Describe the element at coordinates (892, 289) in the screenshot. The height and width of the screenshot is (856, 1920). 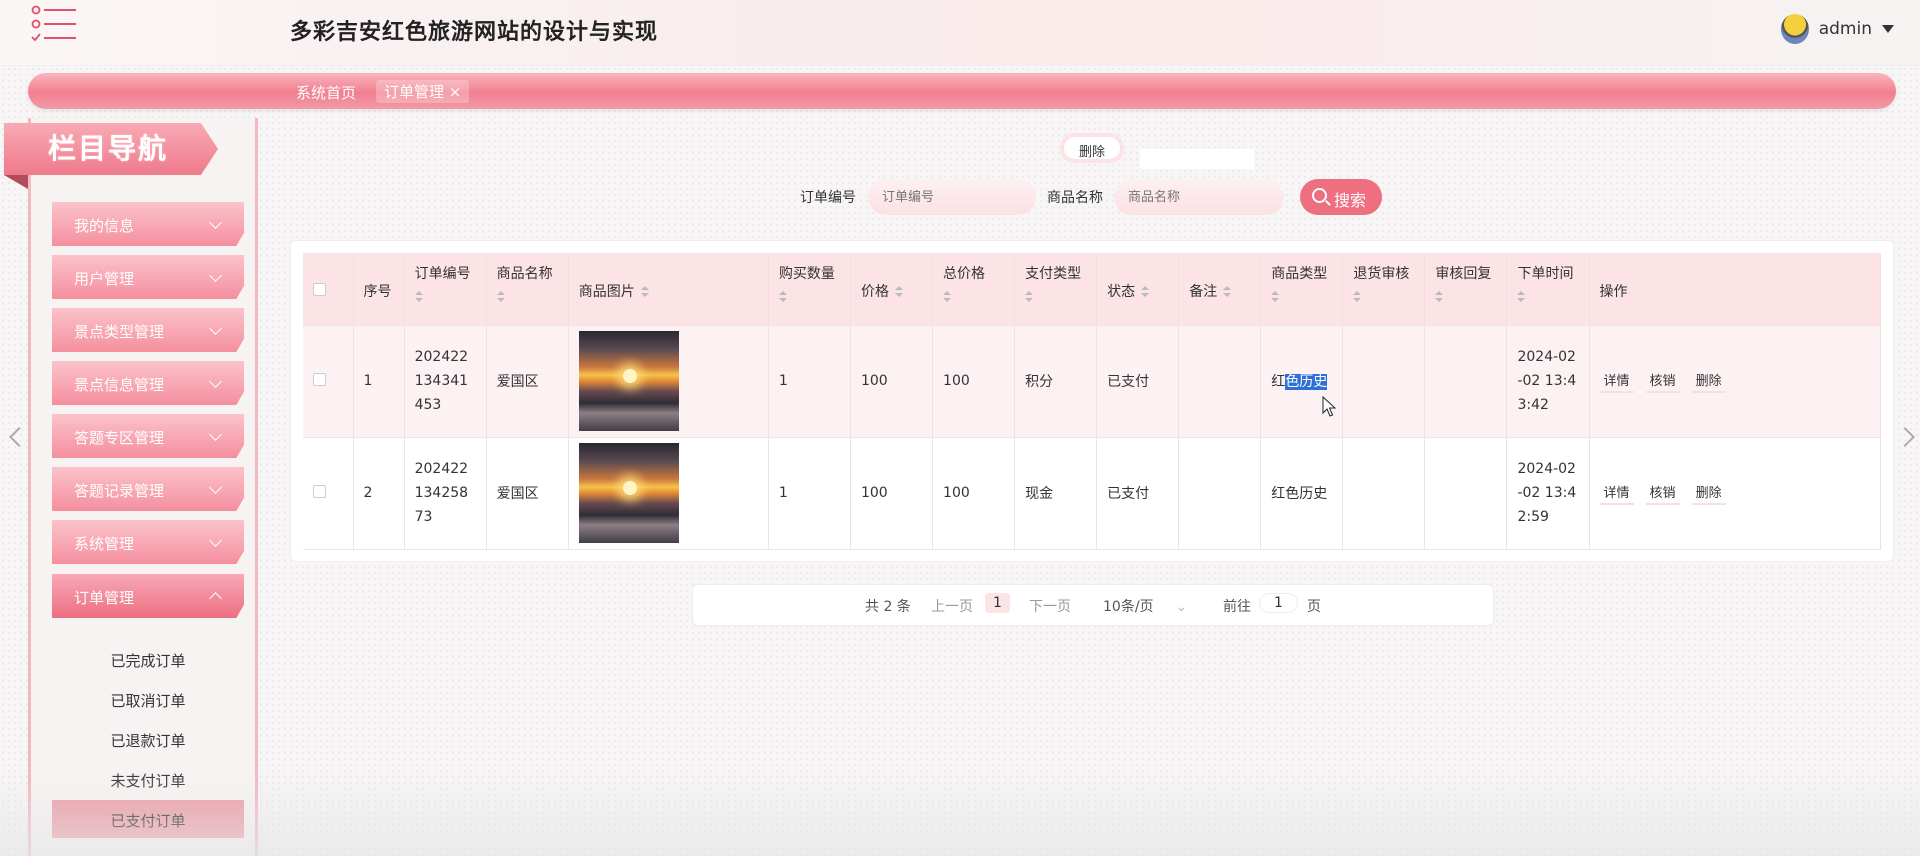
I see `header-price: 价格` at that location.